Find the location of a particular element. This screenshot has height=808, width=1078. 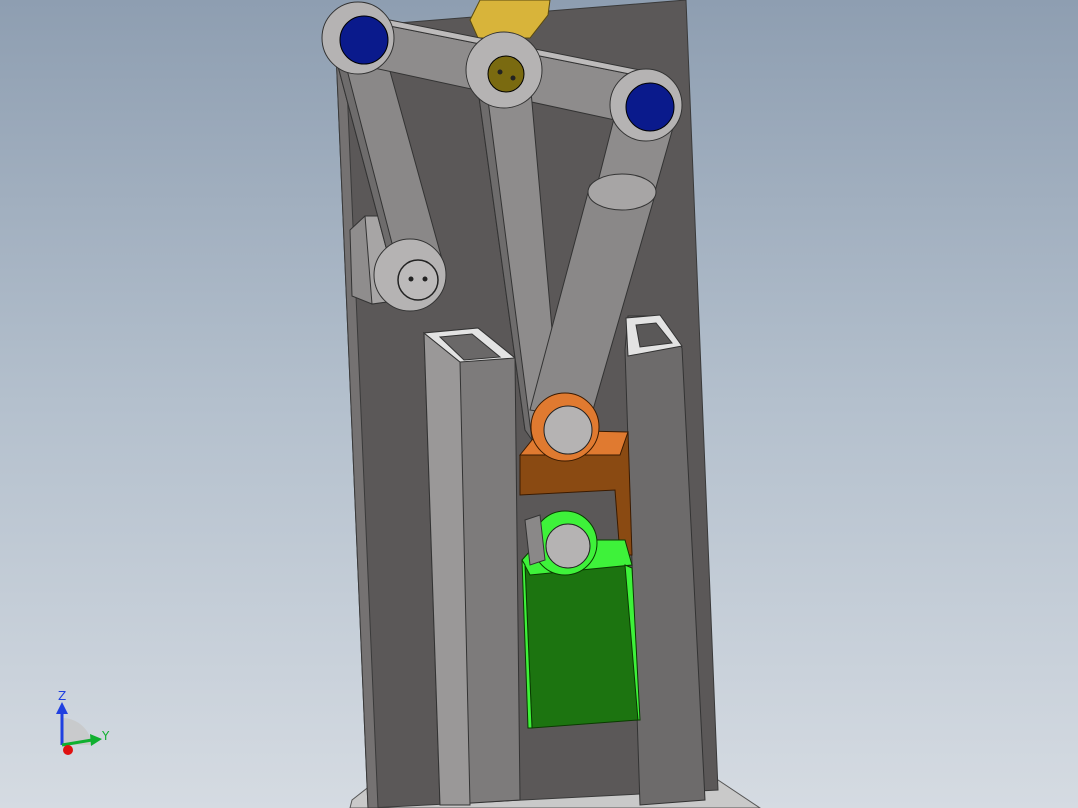

z-axis-arrow is located at coordinates (62, 708).